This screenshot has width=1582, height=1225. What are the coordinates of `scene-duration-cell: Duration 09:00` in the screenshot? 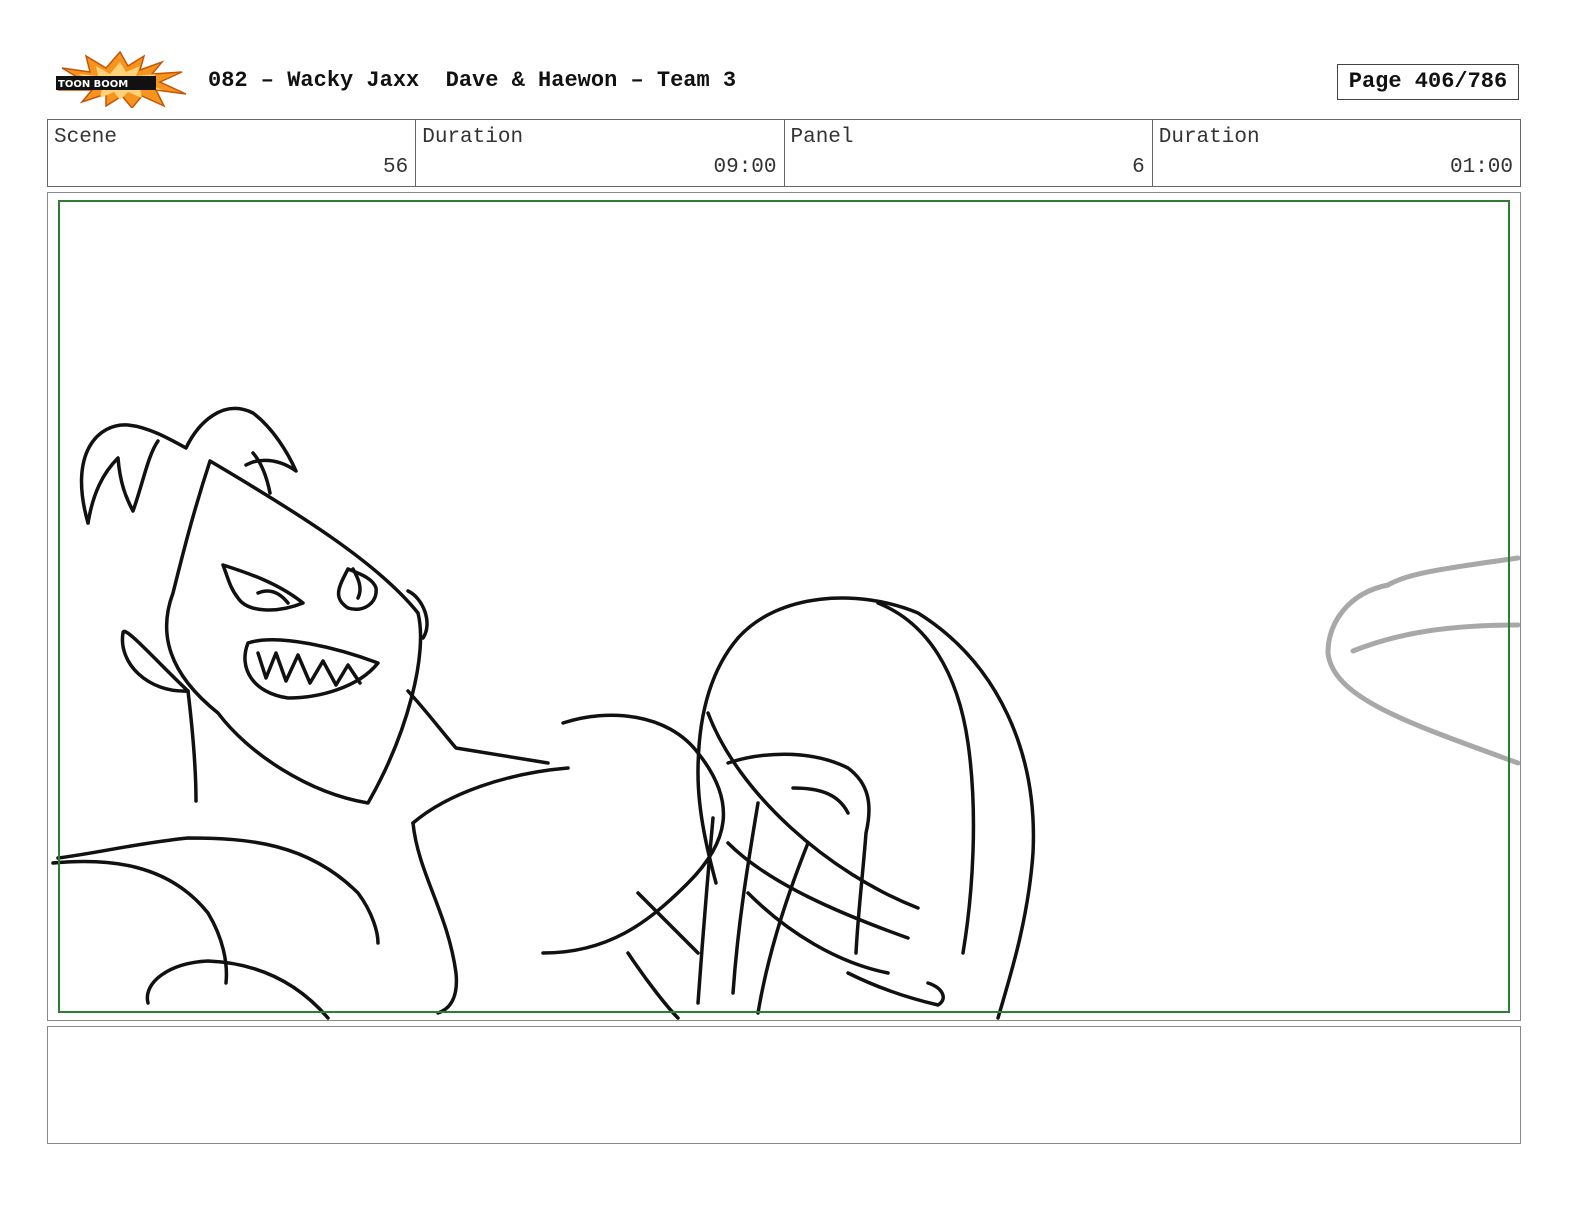 It's located at (600, 153).